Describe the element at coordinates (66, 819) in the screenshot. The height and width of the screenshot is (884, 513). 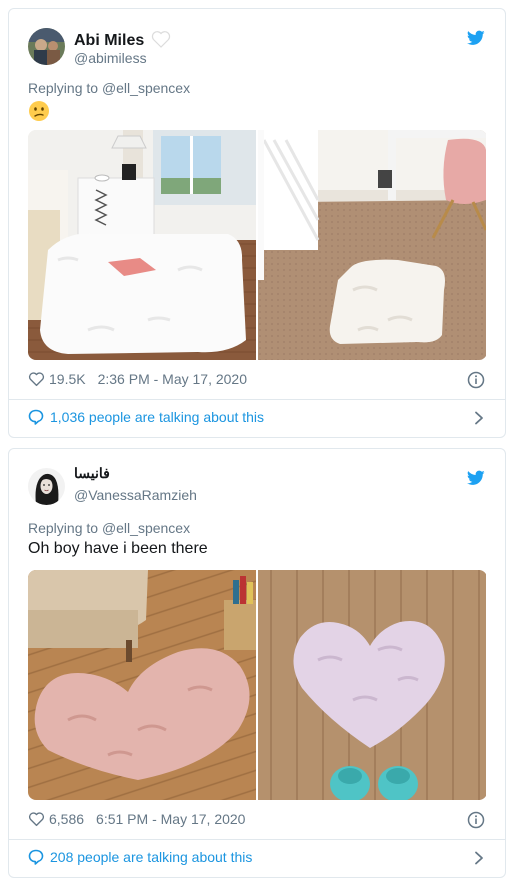
I see `like-count: 6,586` at that location.